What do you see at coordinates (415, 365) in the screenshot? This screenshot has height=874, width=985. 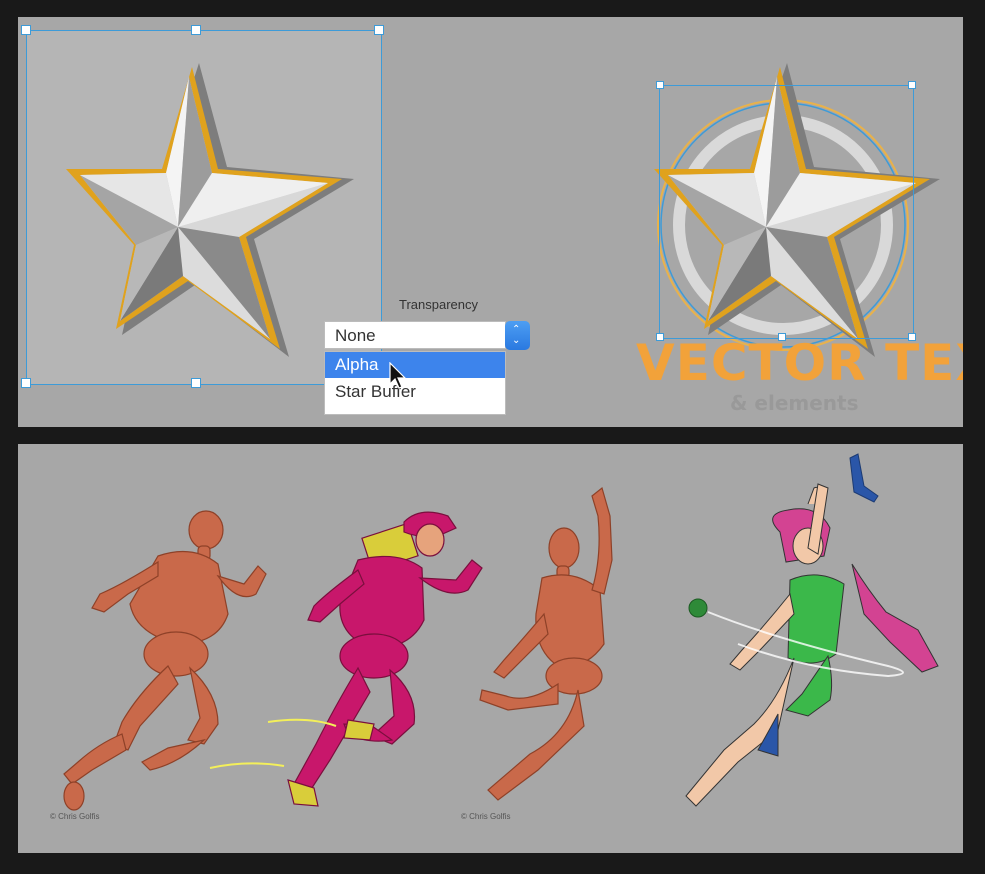 I see `menu-item-alpha: Alpha` at bounding box center [415, 365].